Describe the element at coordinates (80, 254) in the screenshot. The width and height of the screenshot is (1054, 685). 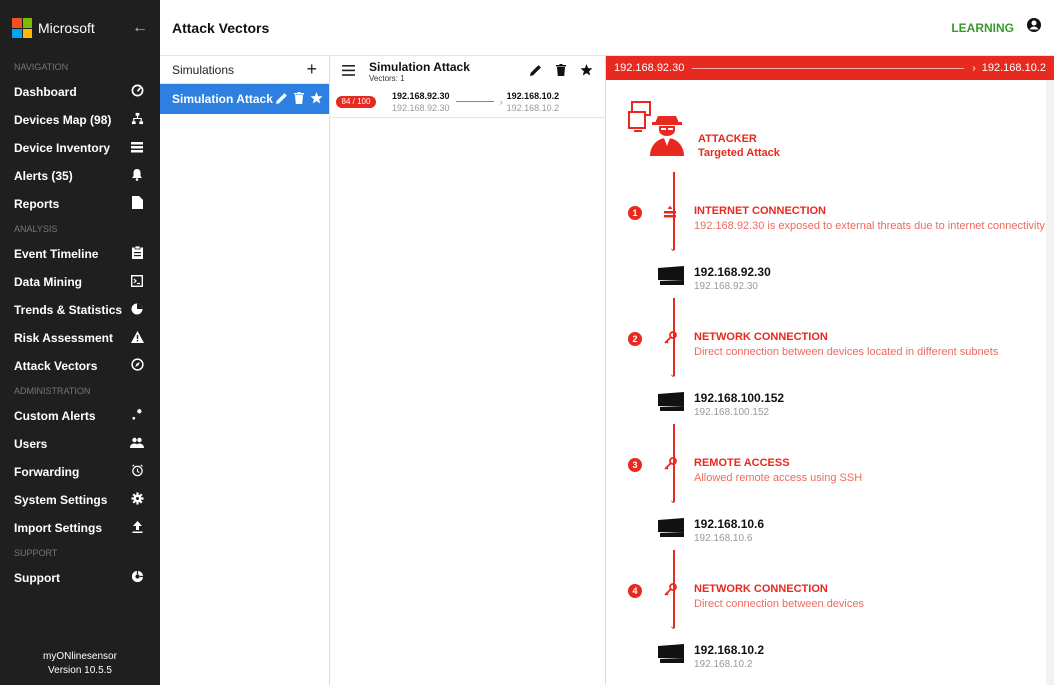
I see `sidebar-item-event-timeline: Event Timeline` at that location.